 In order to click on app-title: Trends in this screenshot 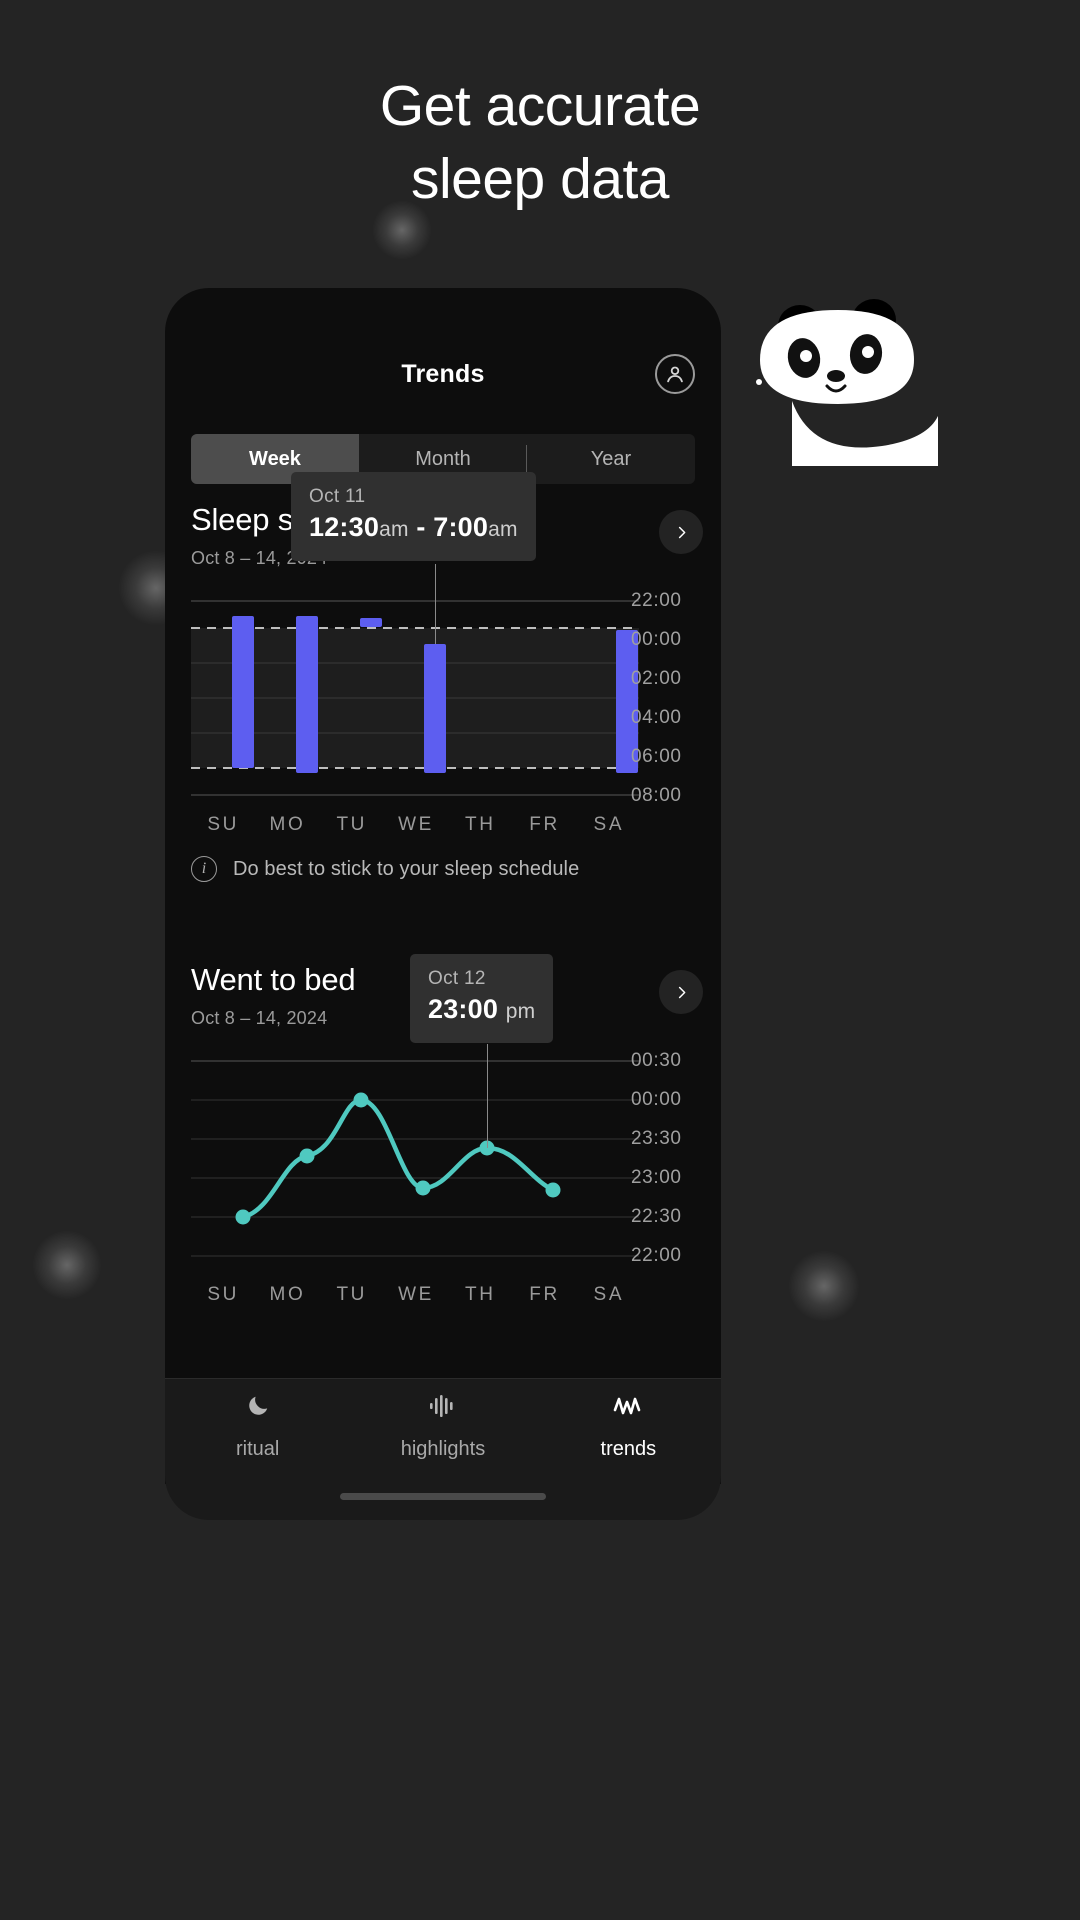, I will do `click(443, 374)`.